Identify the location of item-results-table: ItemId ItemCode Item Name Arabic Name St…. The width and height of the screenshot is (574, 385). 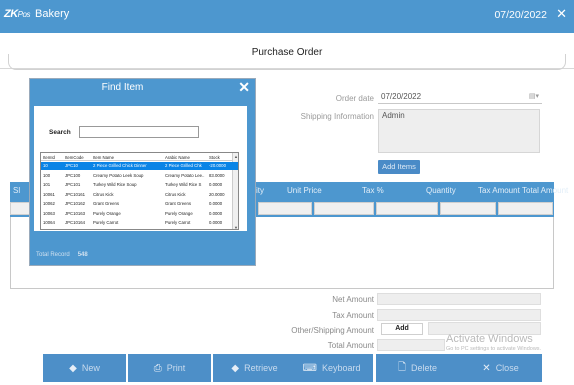
(139, 191).